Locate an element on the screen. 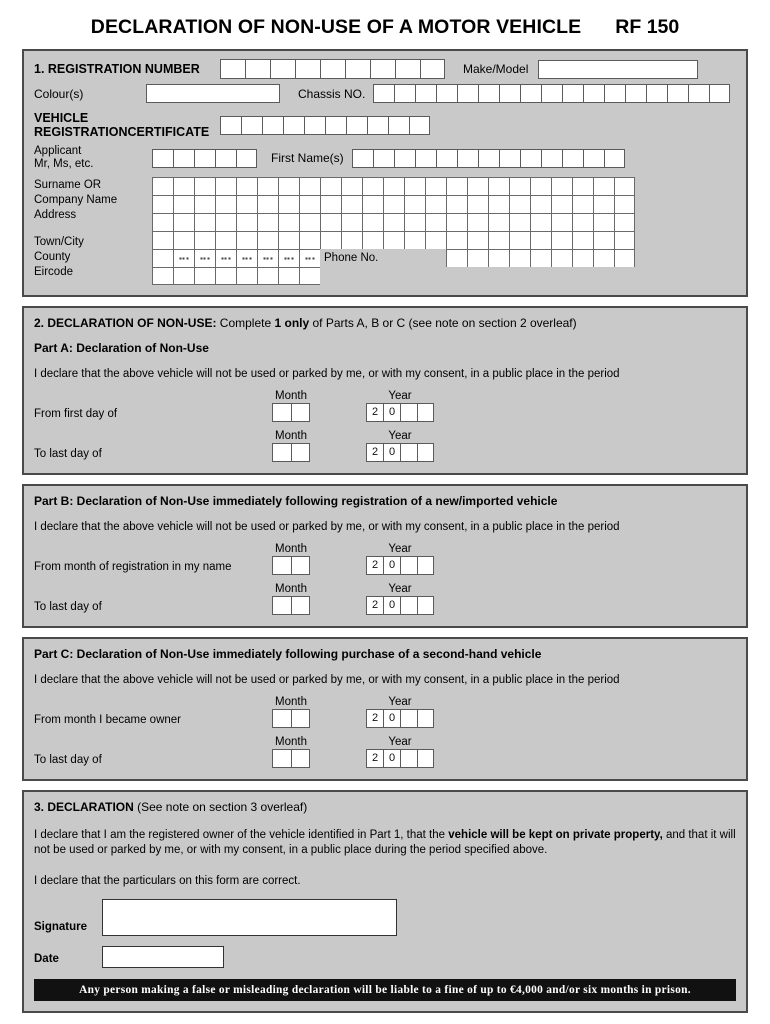 This screenshot has height=1024, width=770. part-c-year-input-0: 20 is located at coordinates (400, 718).